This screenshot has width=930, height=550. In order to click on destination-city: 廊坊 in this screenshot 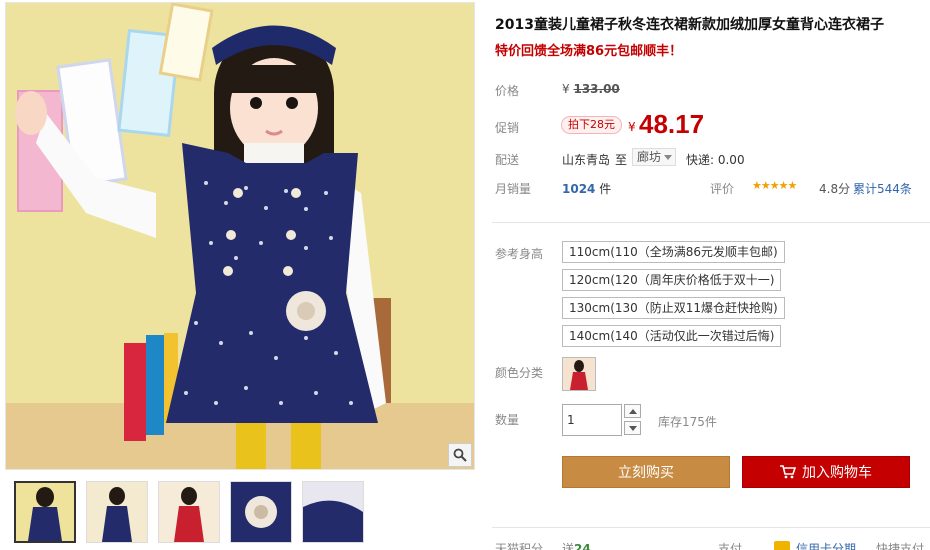, I will do `click(649, 157)`.